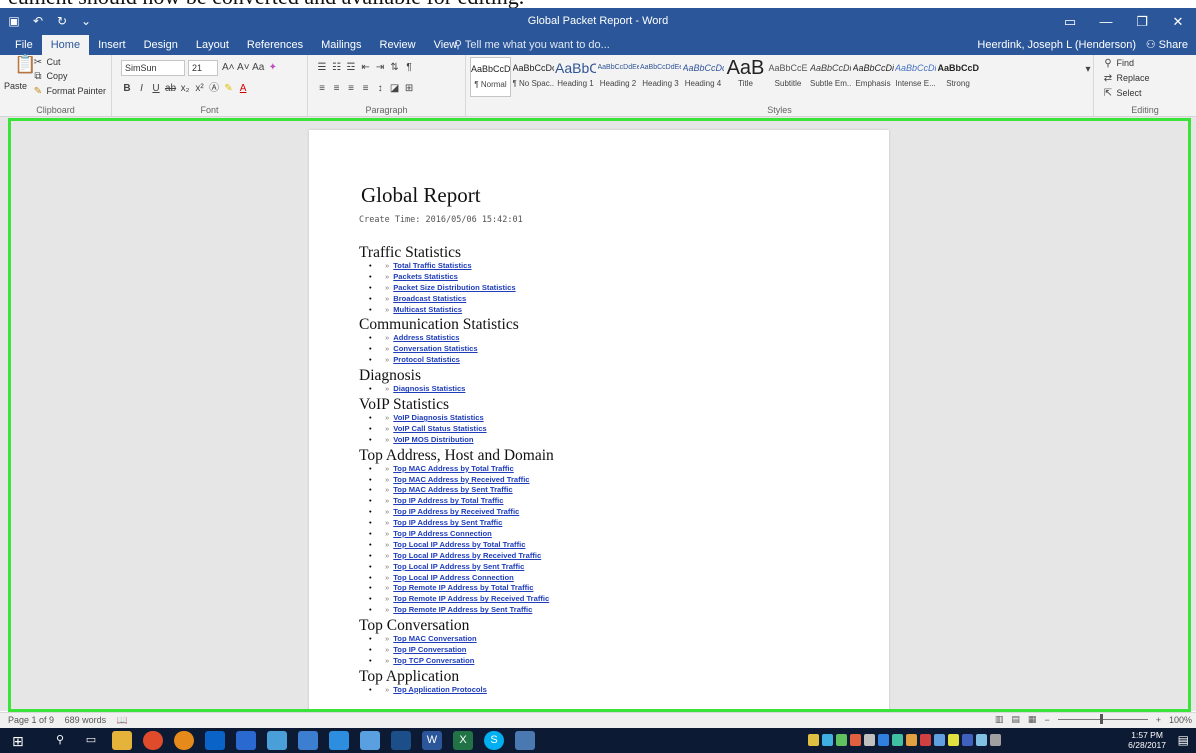 Image resolution: width=1196 pixels, height=753 pixels. I want to click on report-link: VoIP Diagnosis Statistics, so click(438, 417).